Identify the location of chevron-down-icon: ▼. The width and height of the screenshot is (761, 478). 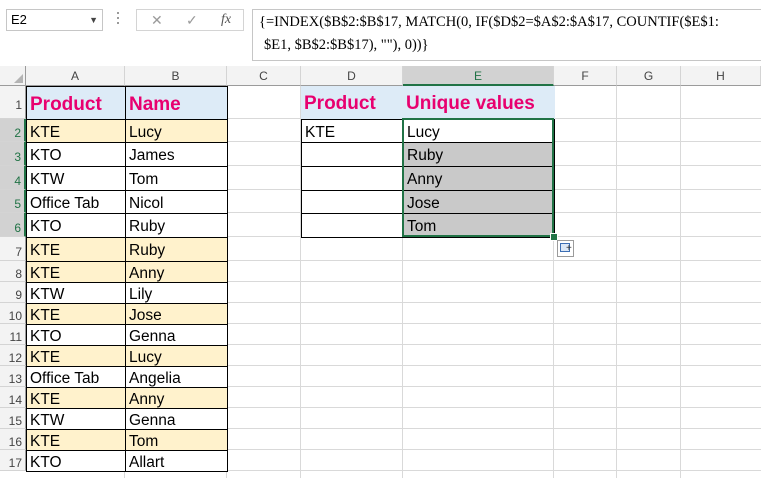
(93, 20).